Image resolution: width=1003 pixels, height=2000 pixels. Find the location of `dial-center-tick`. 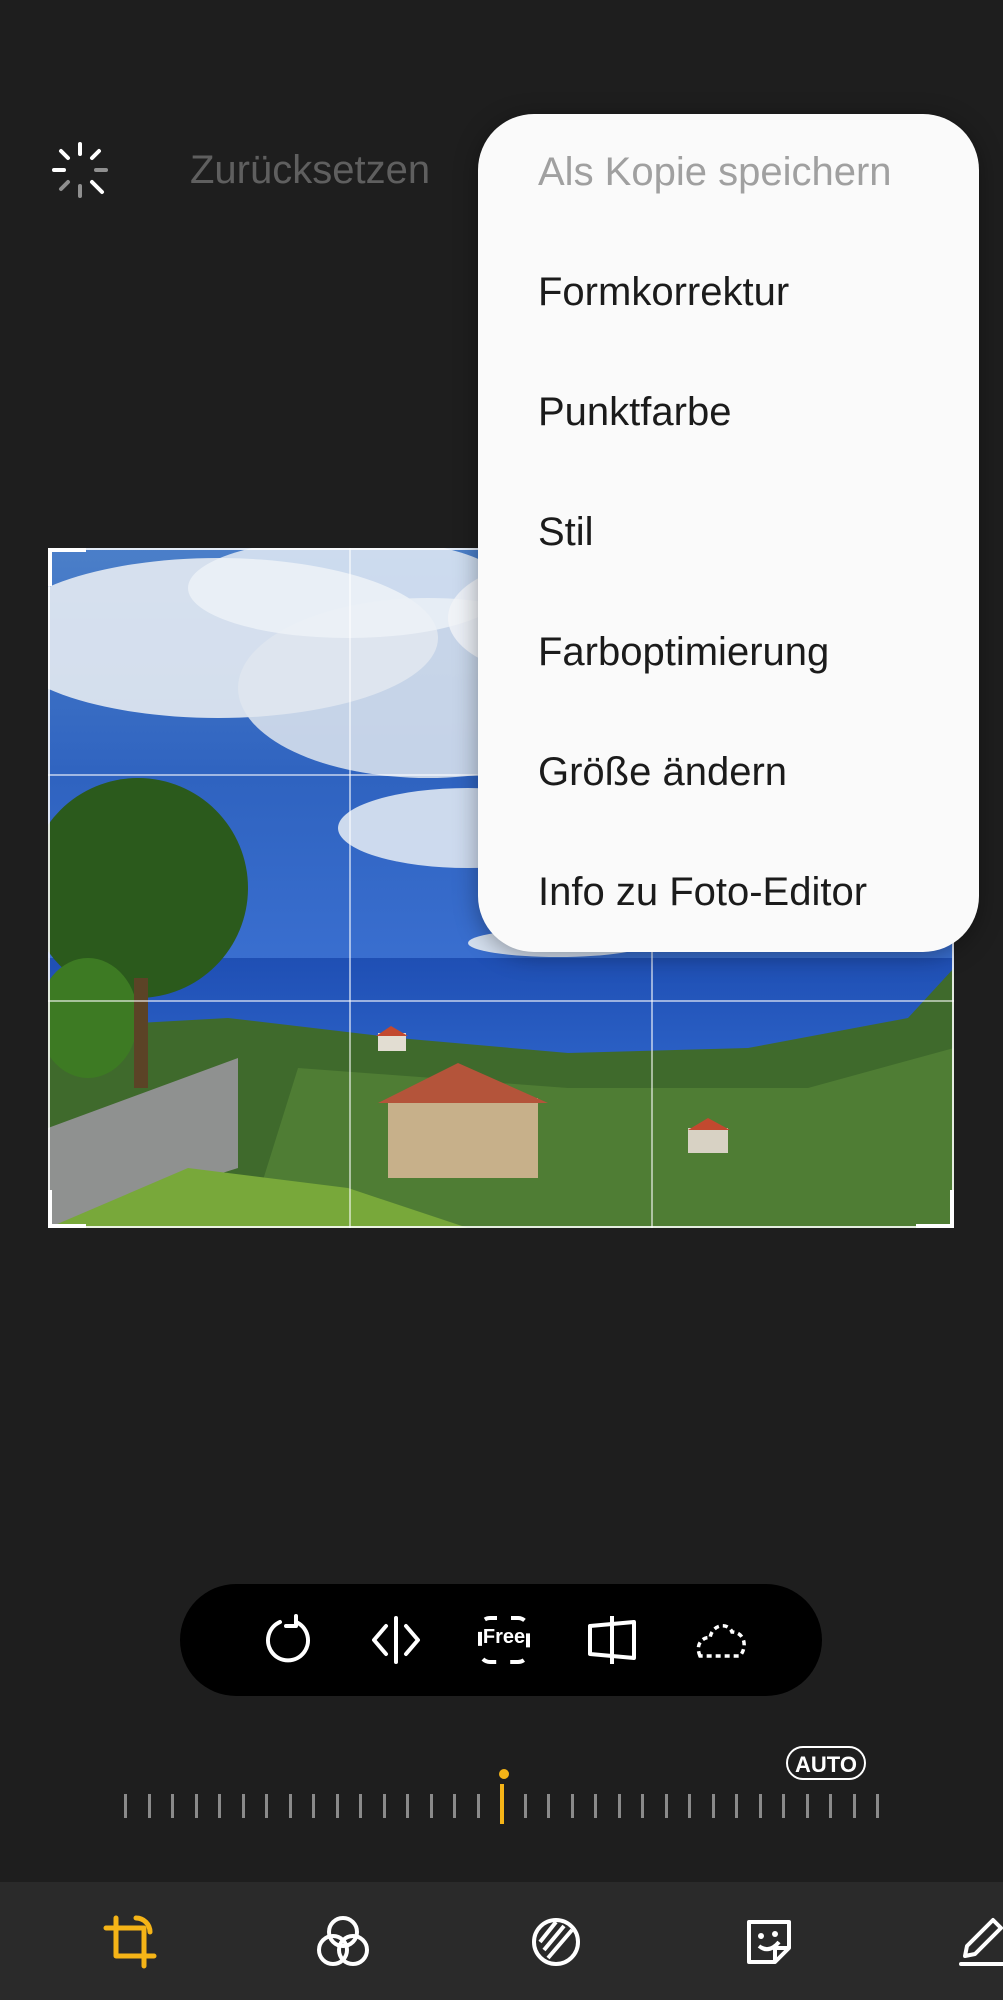

dial-center-tick is located at coordinates (502, 1804).